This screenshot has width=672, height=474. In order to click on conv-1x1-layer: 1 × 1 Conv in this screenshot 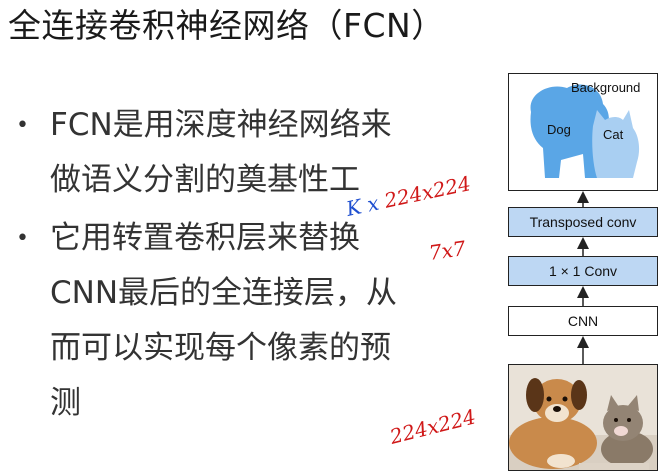, I will do `click(583, 271)`.